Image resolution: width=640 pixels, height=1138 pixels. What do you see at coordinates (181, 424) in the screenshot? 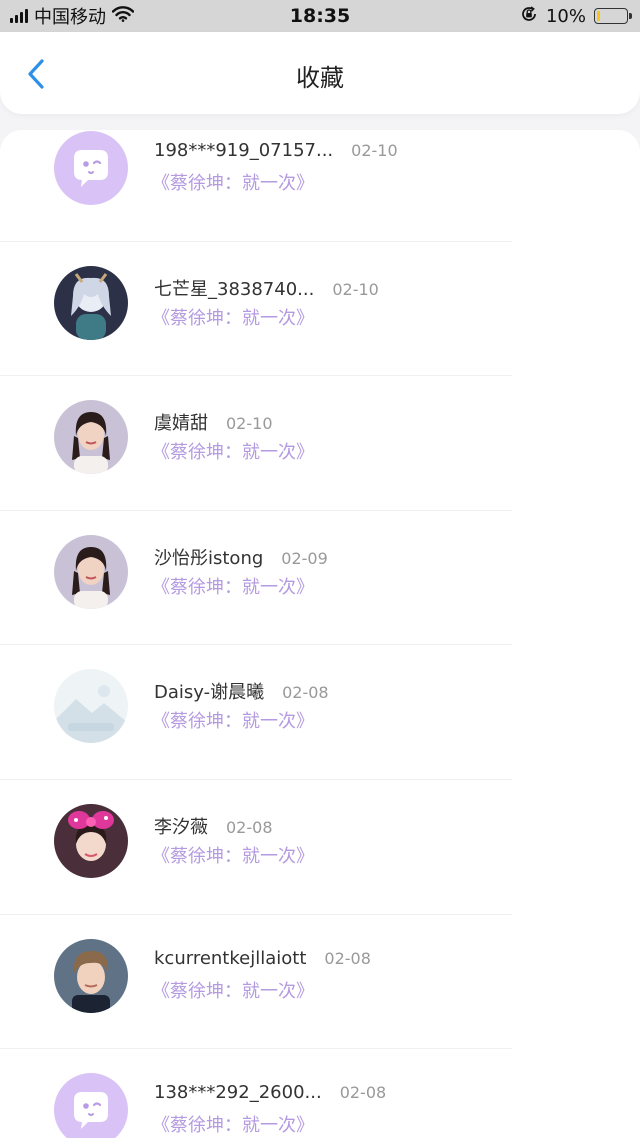
I see `user-name: 虞婧甜` at bounding box center [181, 424].